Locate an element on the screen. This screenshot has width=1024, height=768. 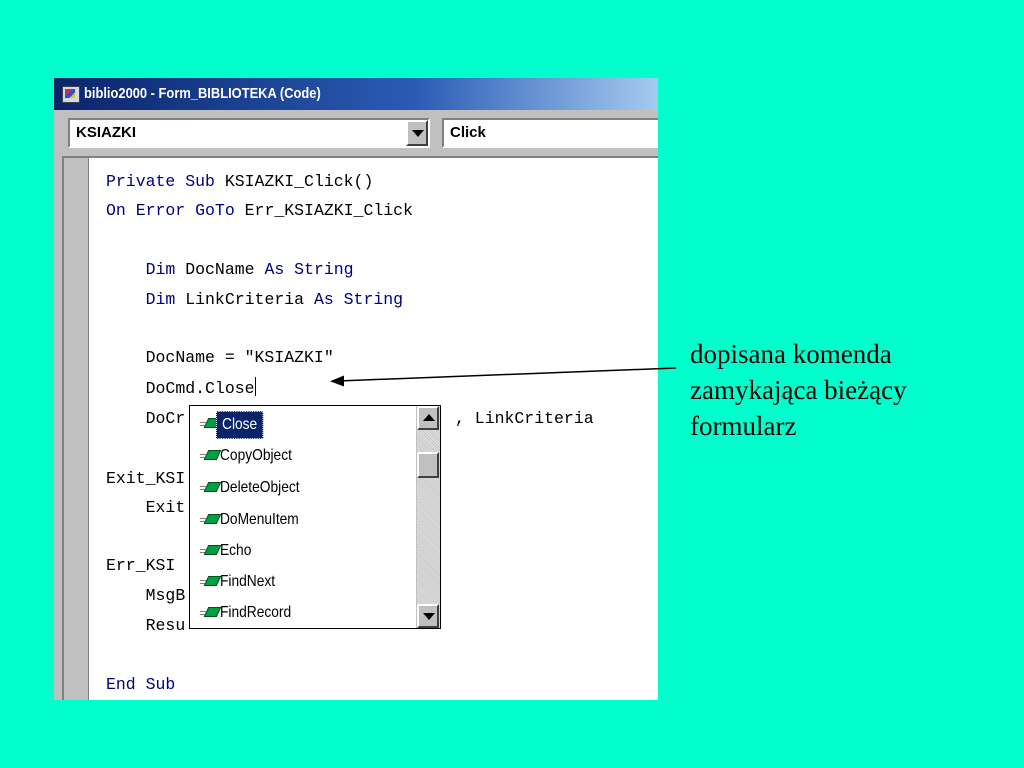
list-scrollbar is located at coordinates (428, 517).